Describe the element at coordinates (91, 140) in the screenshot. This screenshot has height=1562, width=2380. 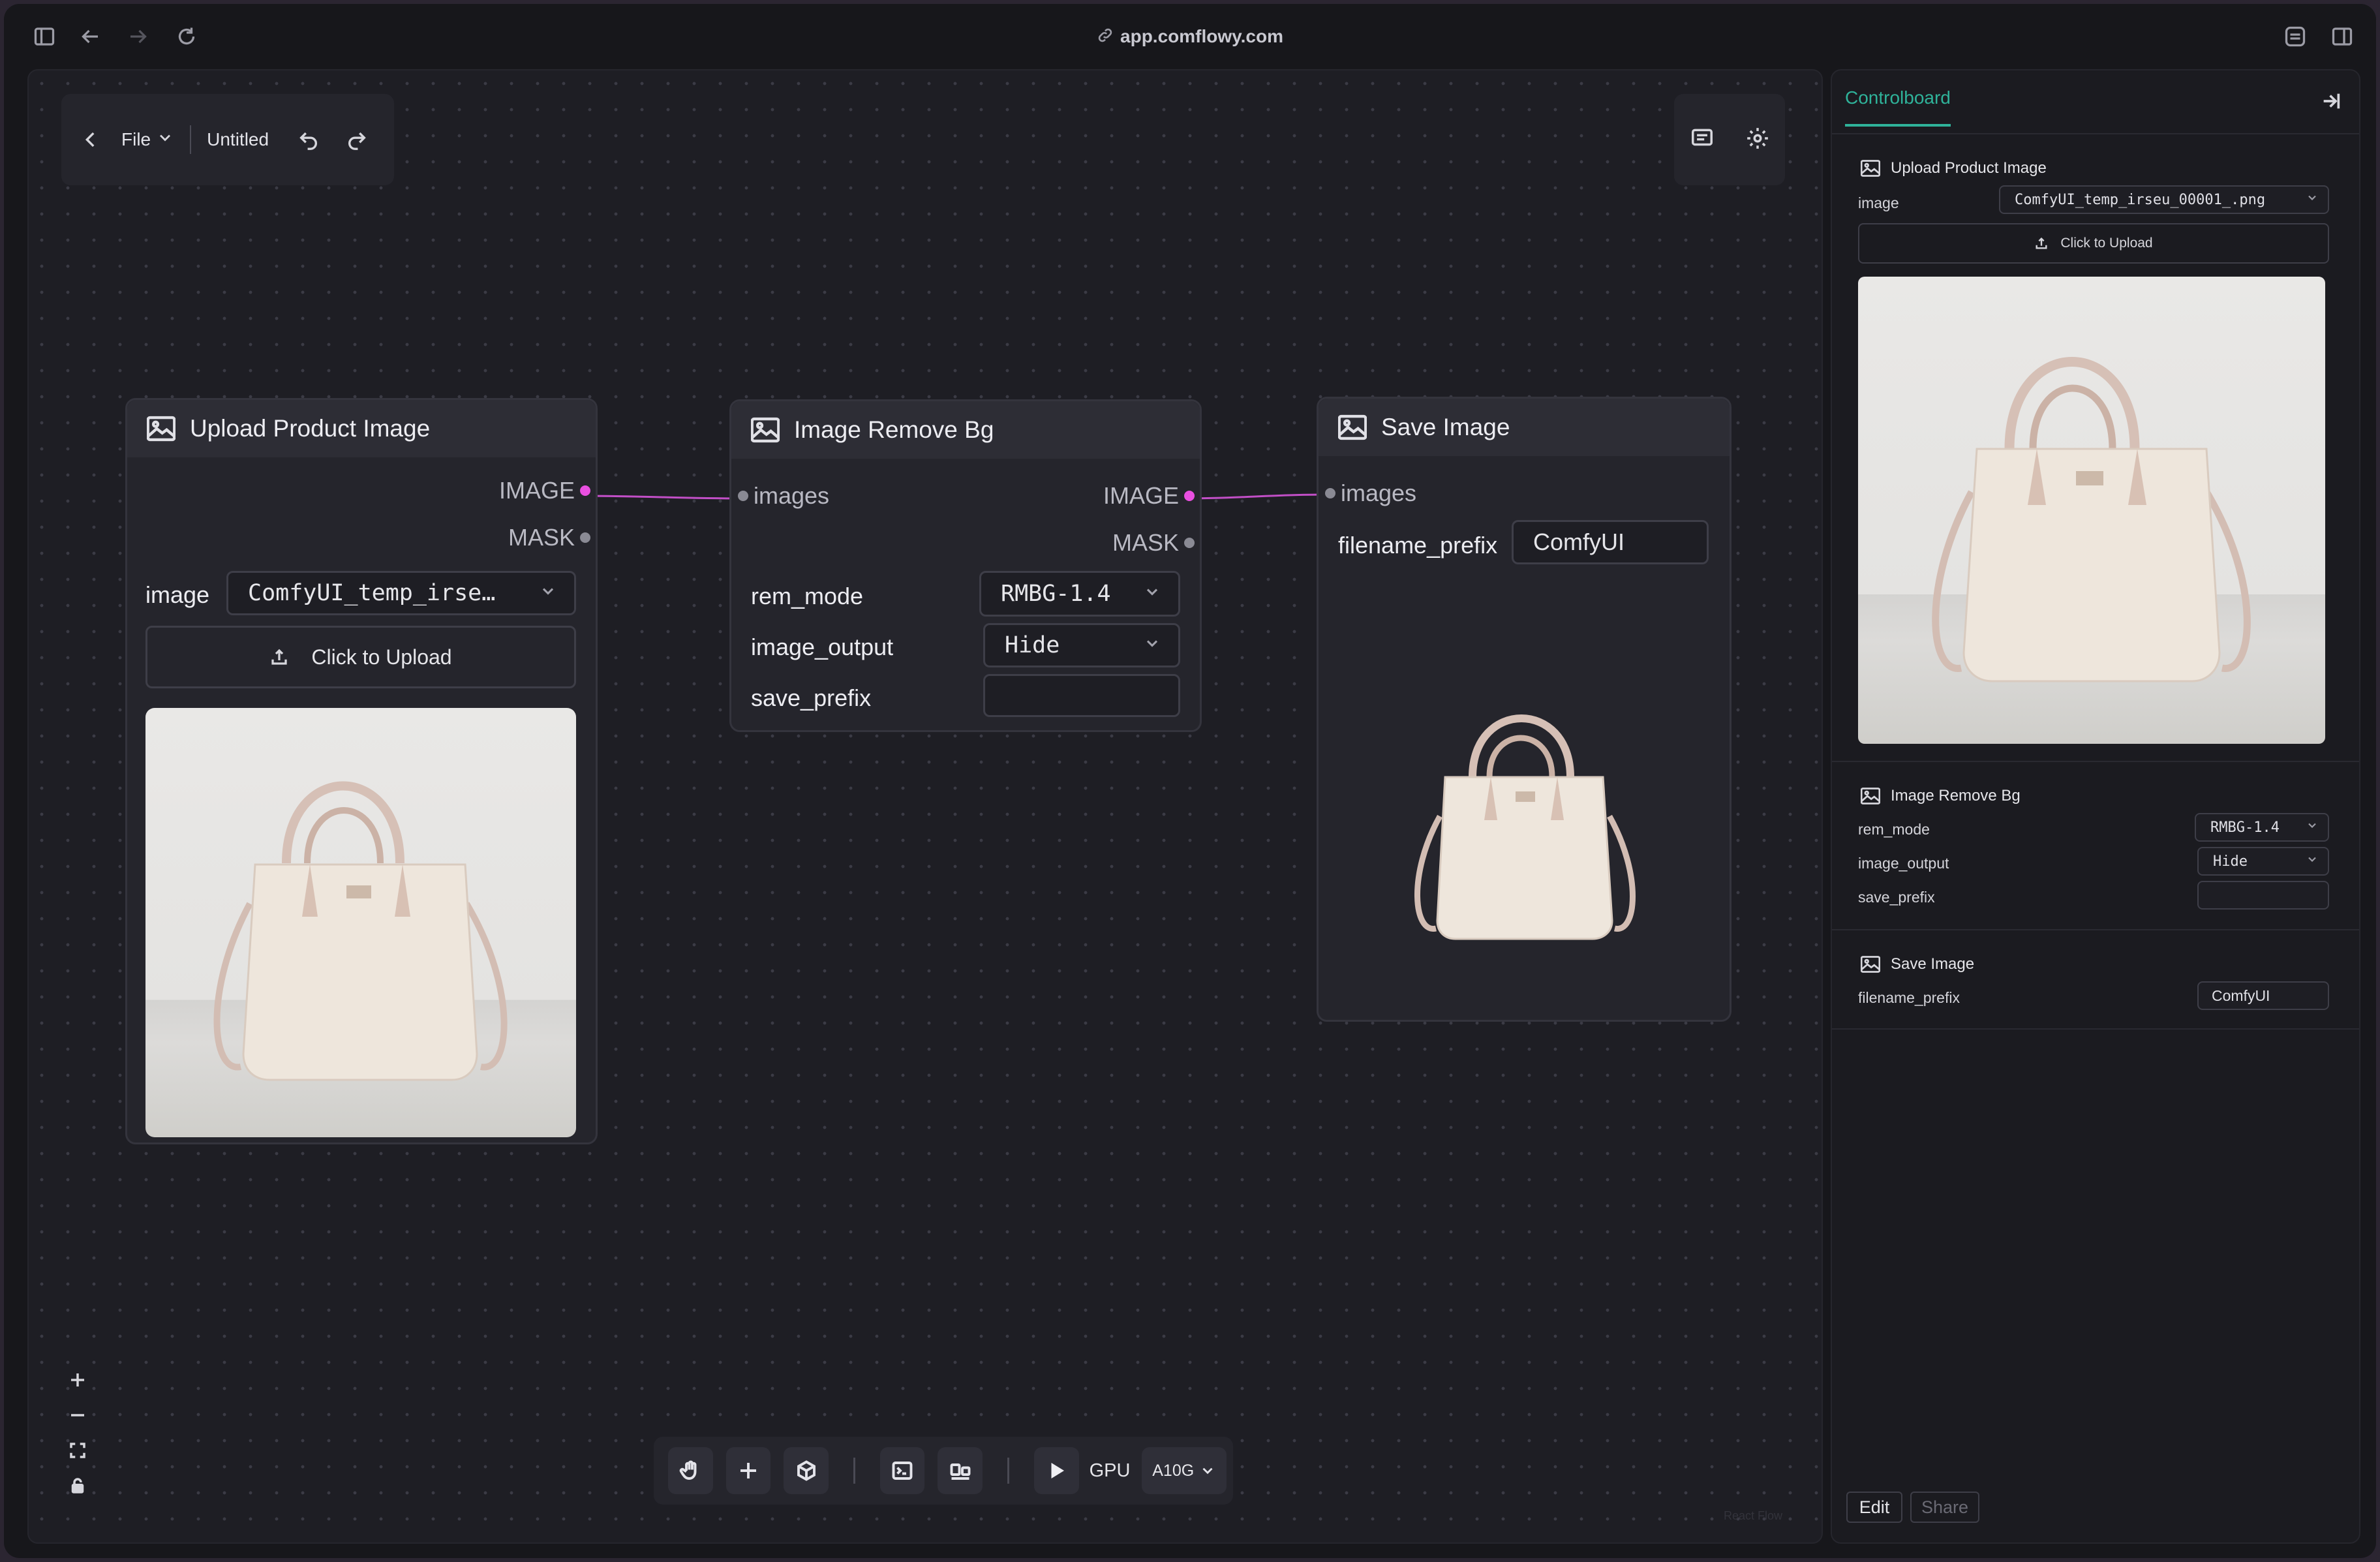
I see `chevron-left-icon` at that location.